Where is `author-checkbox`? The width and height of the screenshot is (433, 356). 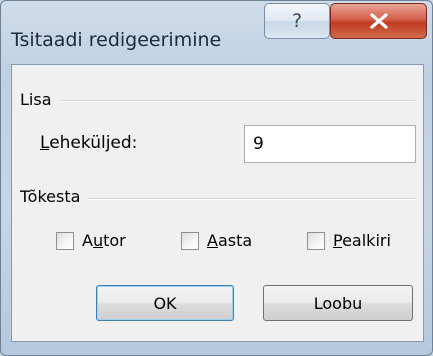
author-checkbox is located at coordinates (65, 241).